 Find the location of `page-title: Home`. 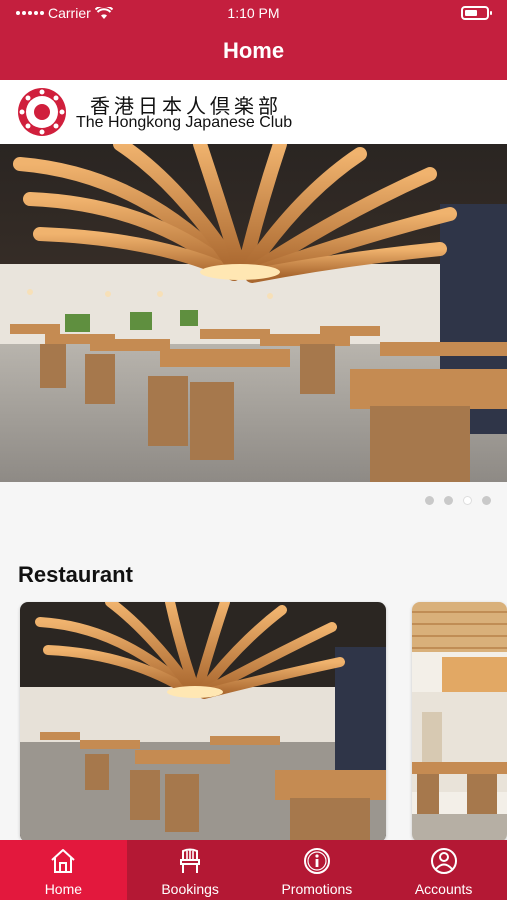

page-title: Home is located at coordinates (253, 50).